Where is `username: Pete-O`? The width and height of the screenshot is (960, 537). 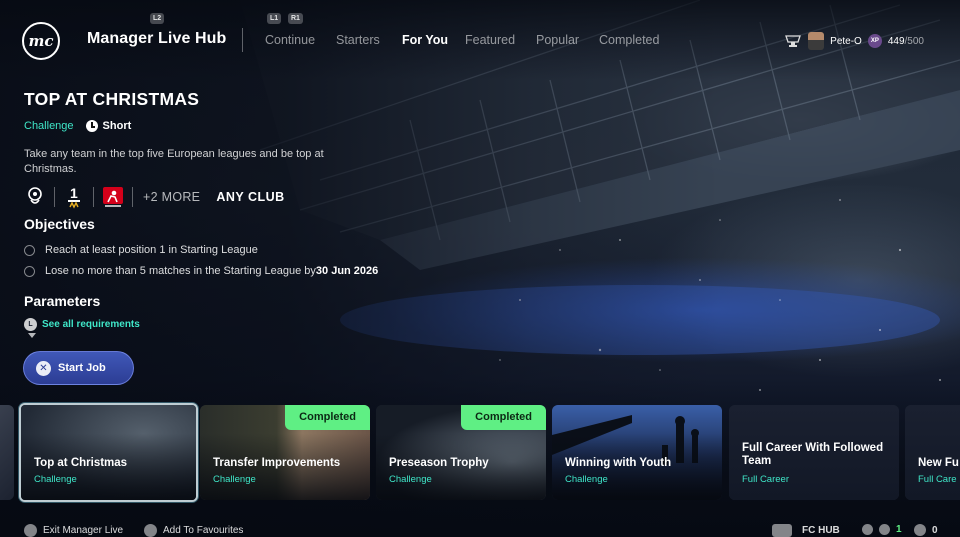 username: Pete-O is located at coordinates (846, 41).